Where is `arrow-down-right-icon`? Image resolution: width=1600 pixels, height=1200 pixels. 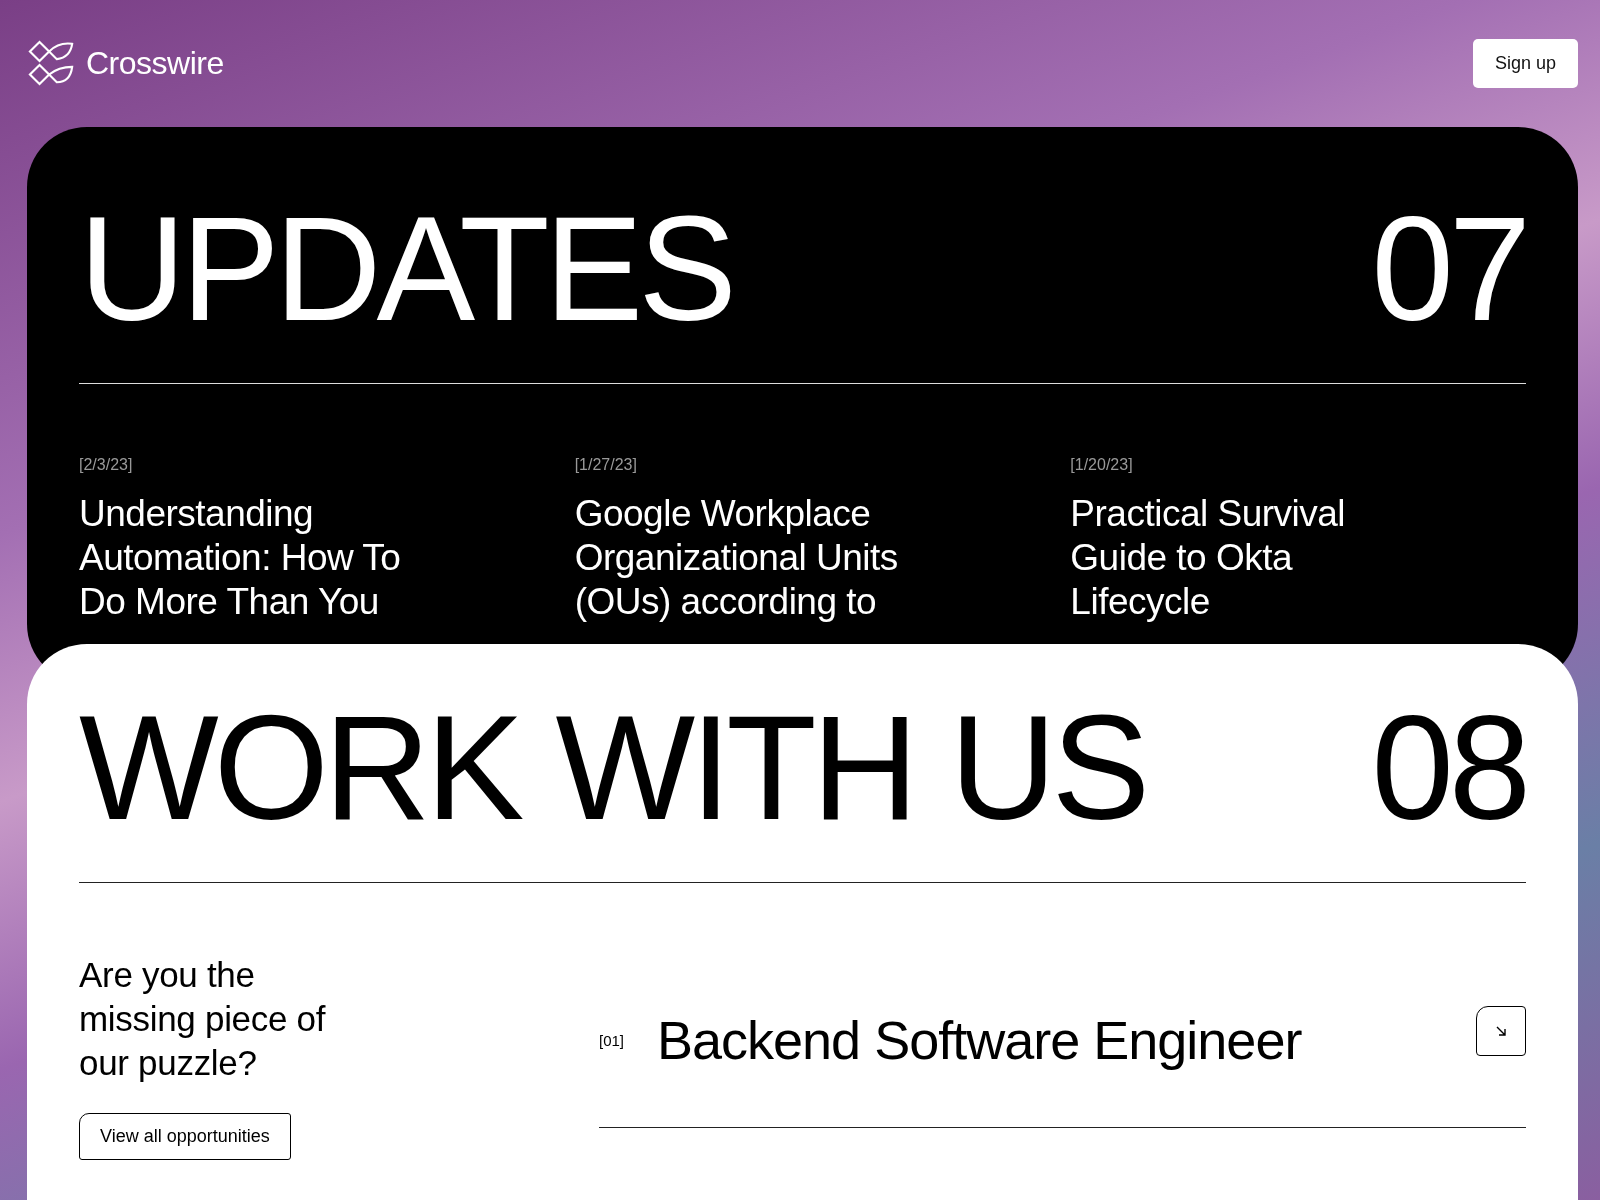 arrow-down-right-icon is located at coordinates (1501, 1031).